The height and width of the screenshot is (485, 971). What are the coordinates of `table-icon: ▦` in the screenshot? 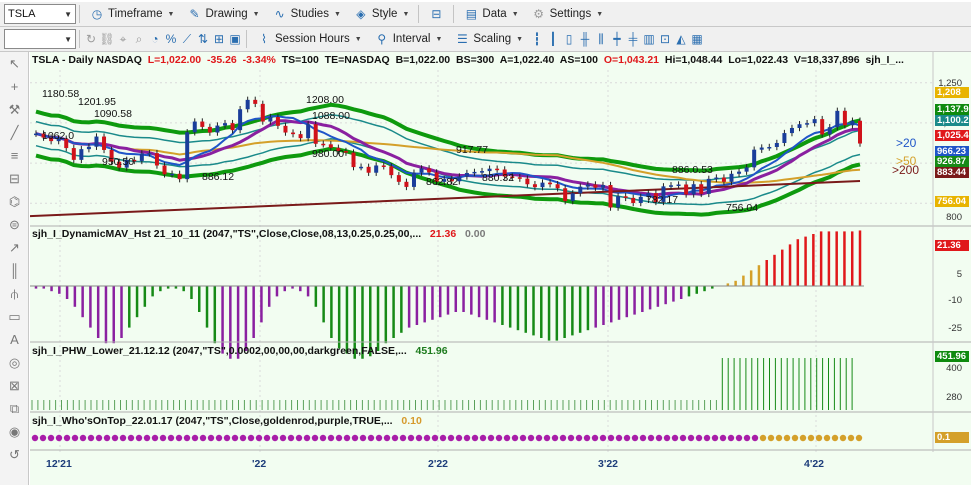 It's located at (697, 39).